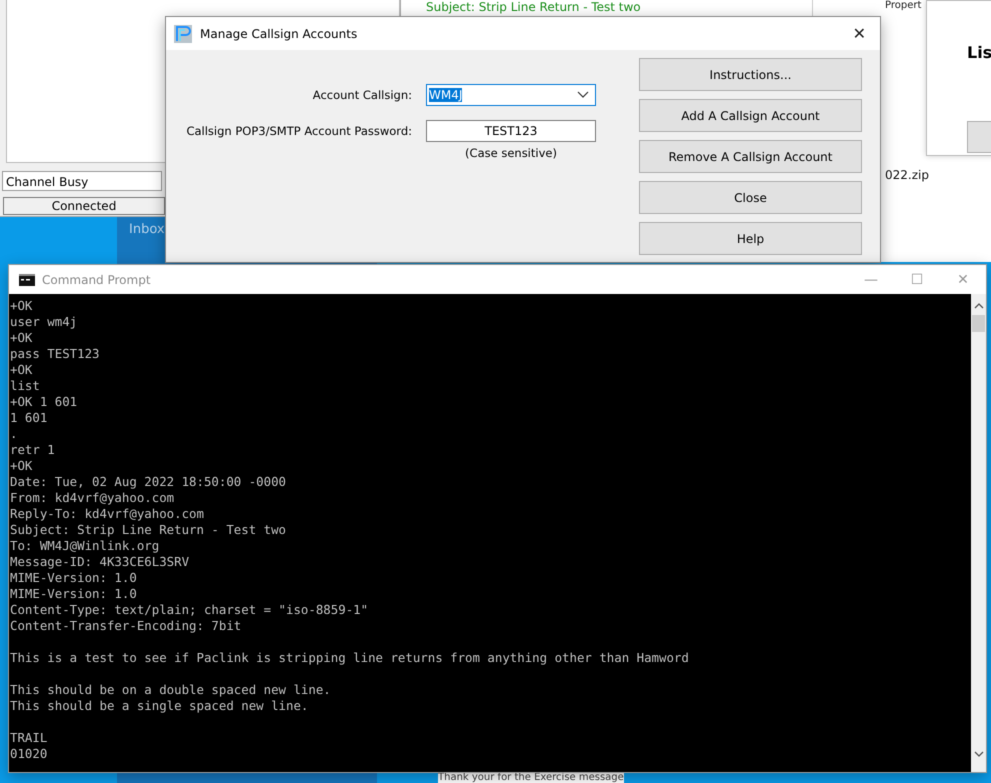 The image size is (991, 783). I want to click on message-subject: Subject: Strip Line Return - Test two, so click(533, 7).